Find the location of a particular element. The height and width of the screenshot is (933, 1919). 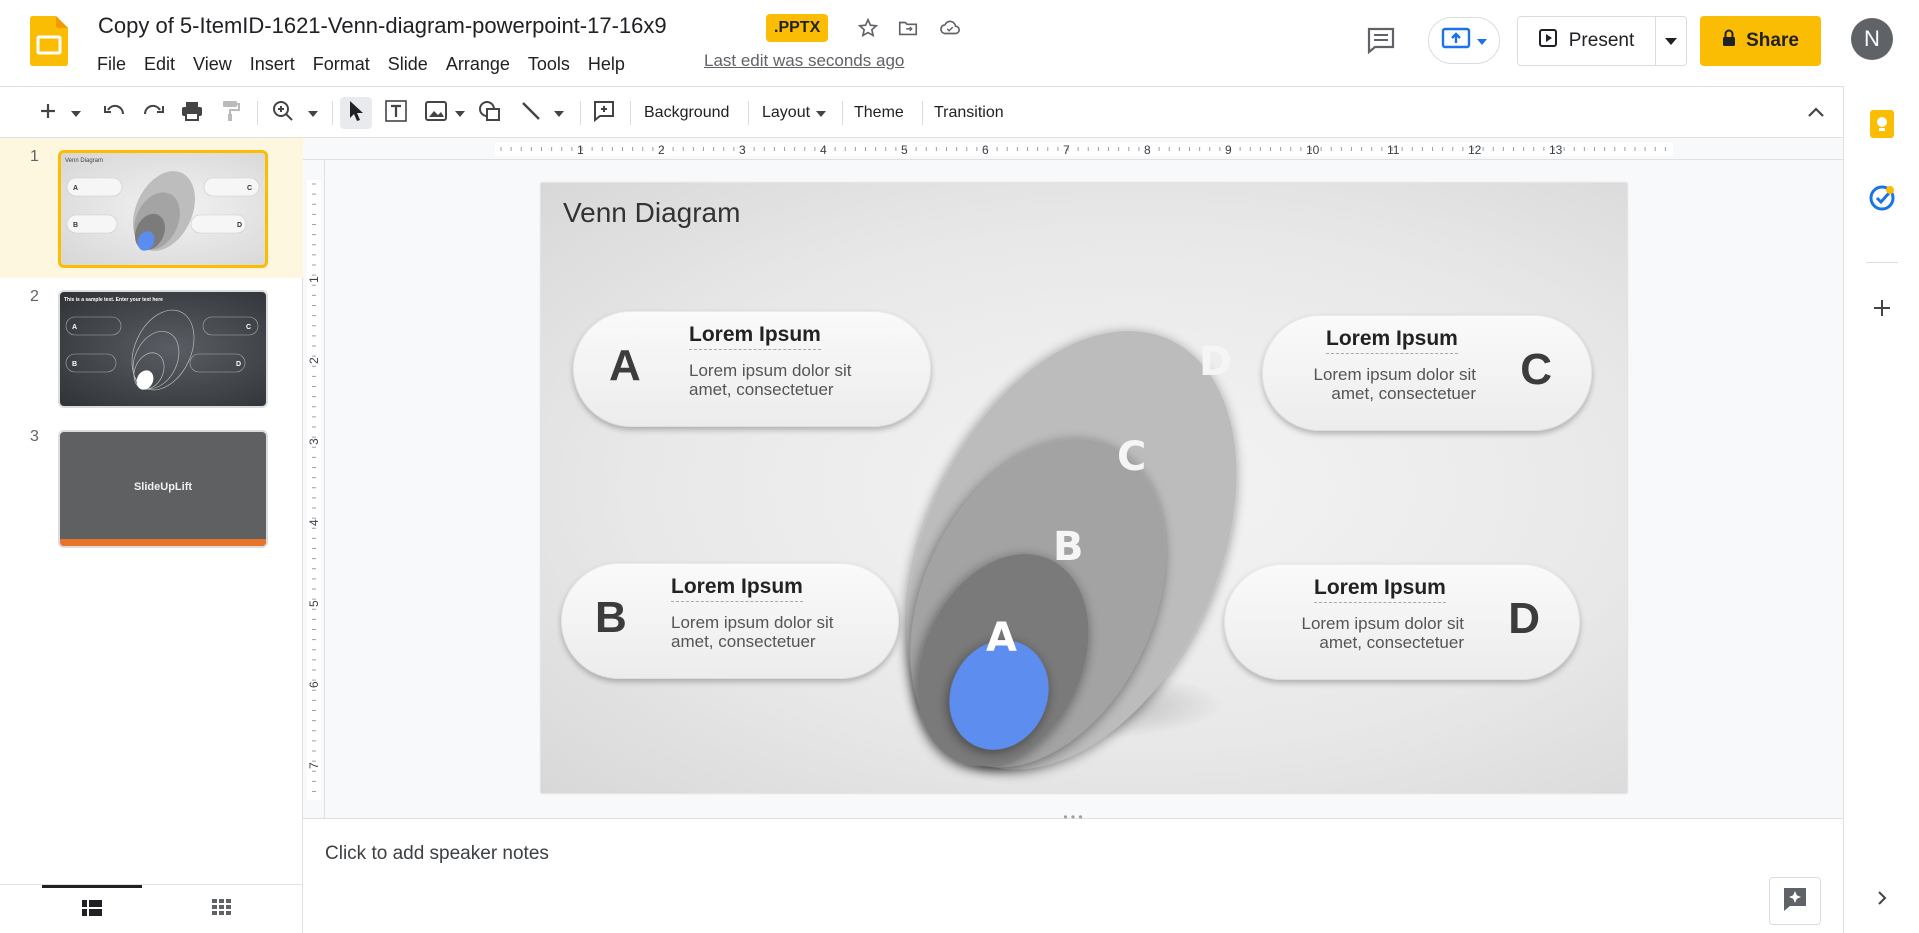

menu-arrange: Arrange is located at coordinates (478, 64).